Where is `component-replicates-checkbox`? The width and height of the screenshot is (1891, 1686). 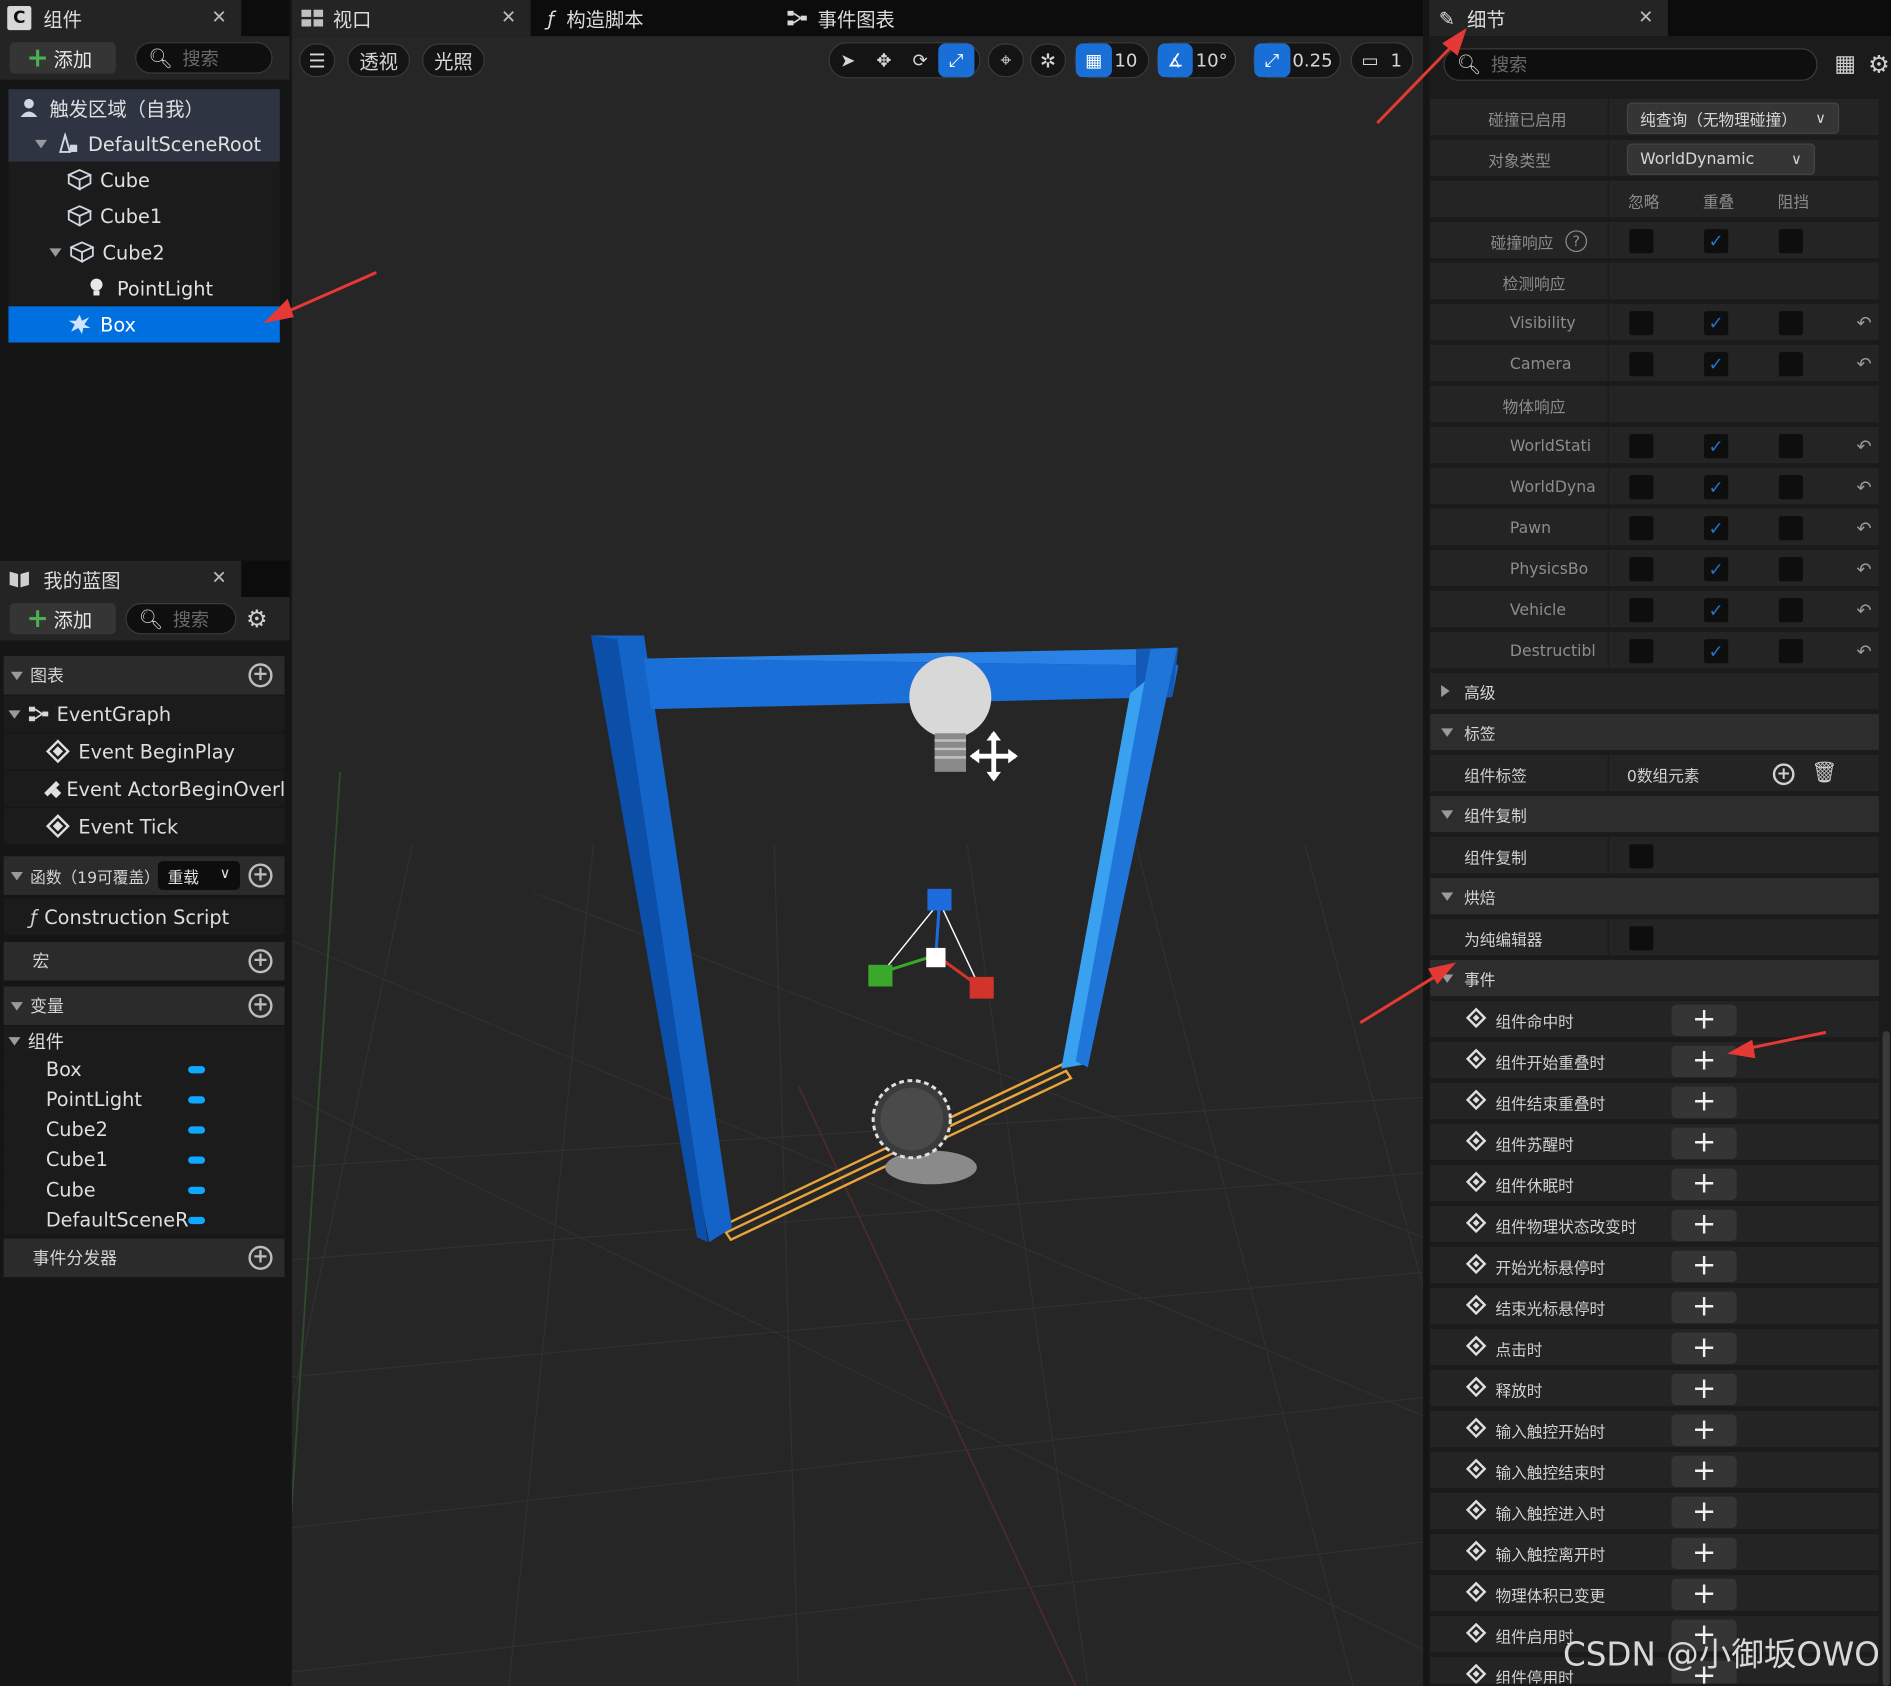 component-replicates-checkbox is located at coordinates (1641, 856).